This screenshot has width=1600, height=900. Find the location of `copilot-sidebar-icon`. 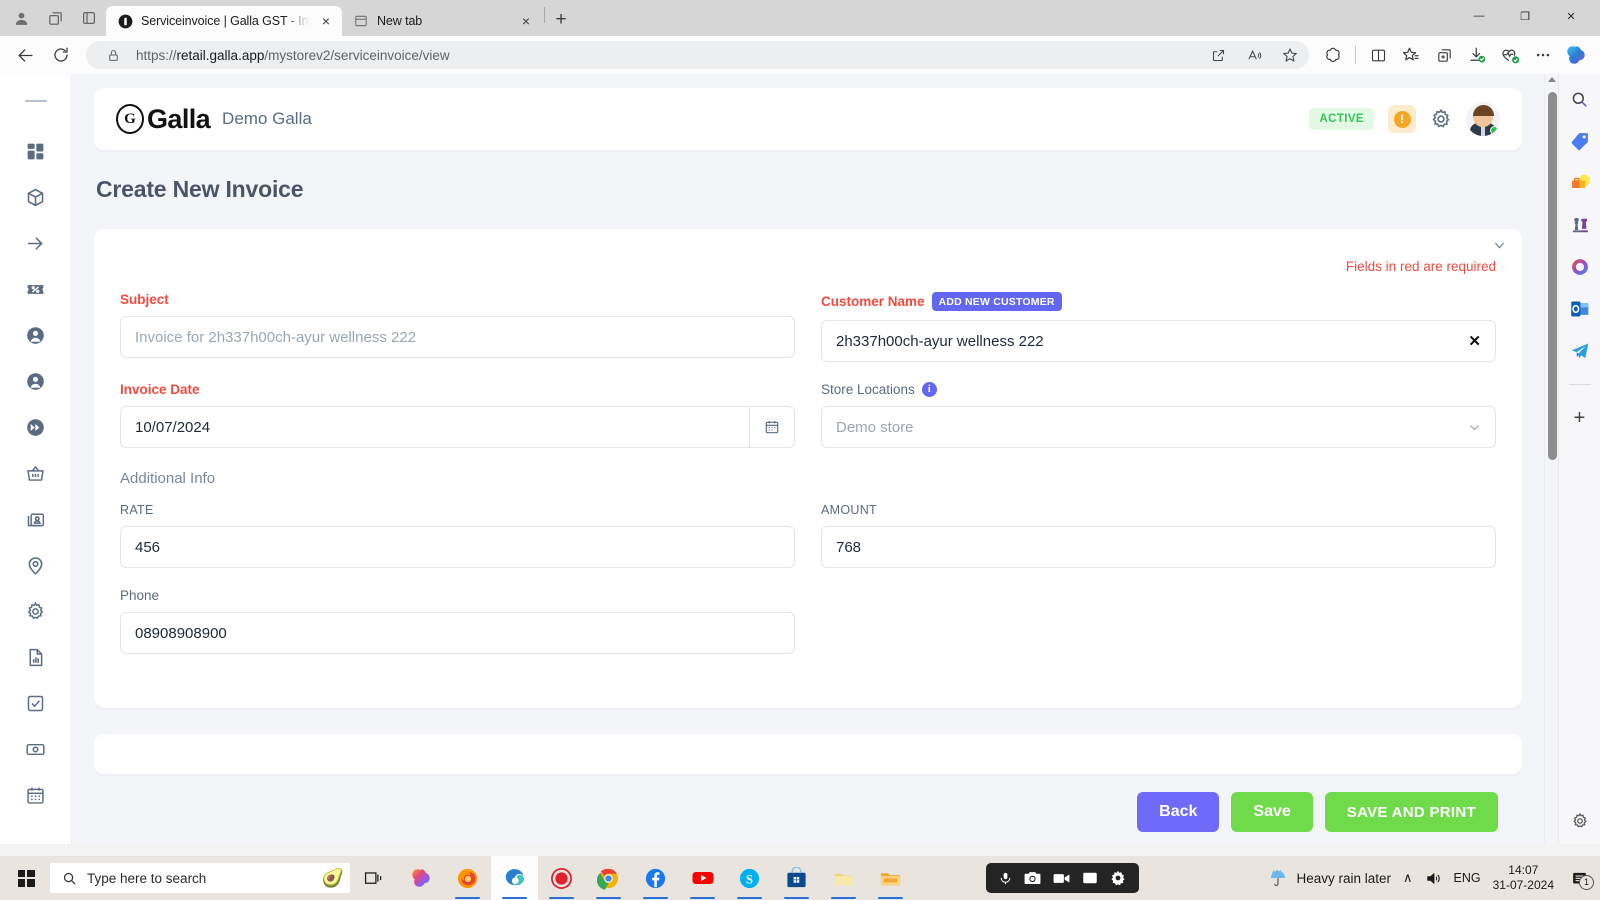

copilot-sidebar-icon is located at coordinates (1576, 55).